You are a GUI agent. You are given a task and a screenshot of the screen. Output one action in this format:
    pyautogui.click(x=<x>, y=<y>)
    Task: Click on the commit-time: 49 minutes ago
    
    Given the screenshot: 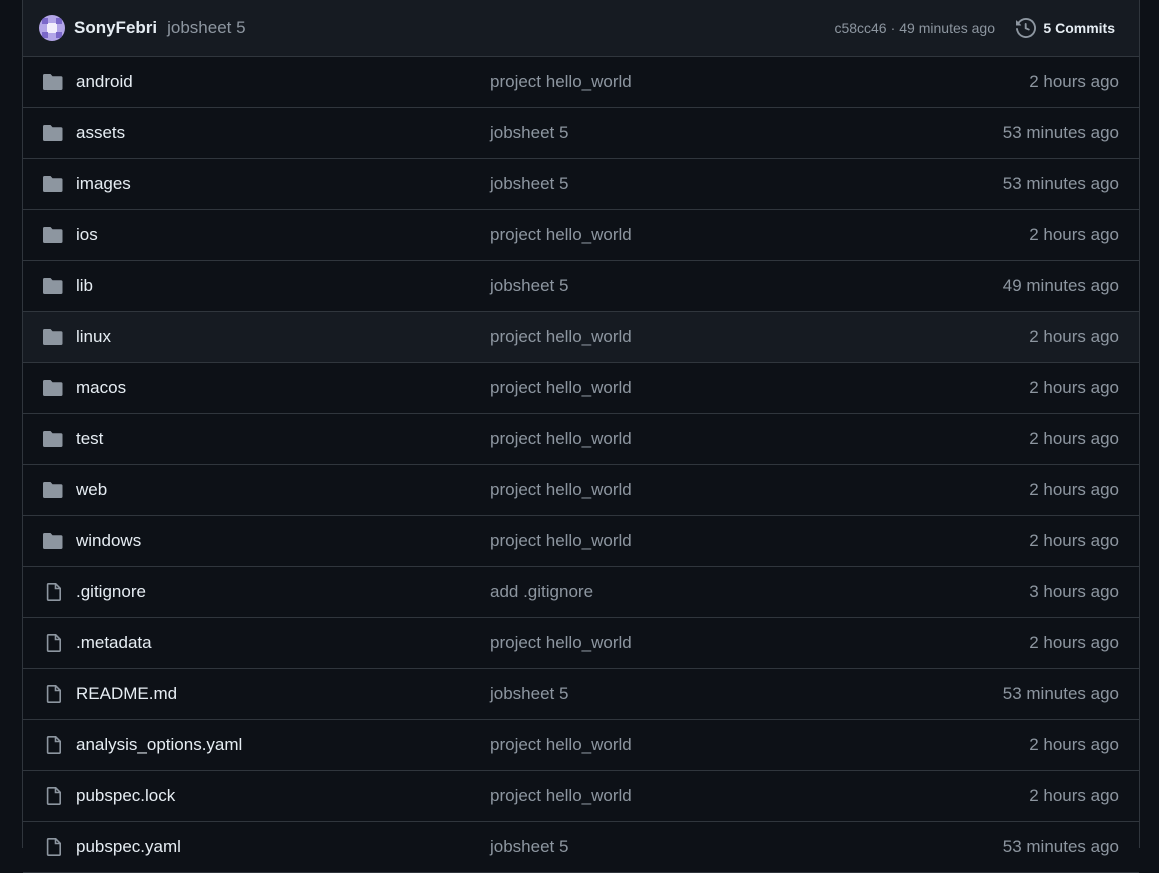 What is the action you would take?
    pyautogui.click(x=947, y=28)
    